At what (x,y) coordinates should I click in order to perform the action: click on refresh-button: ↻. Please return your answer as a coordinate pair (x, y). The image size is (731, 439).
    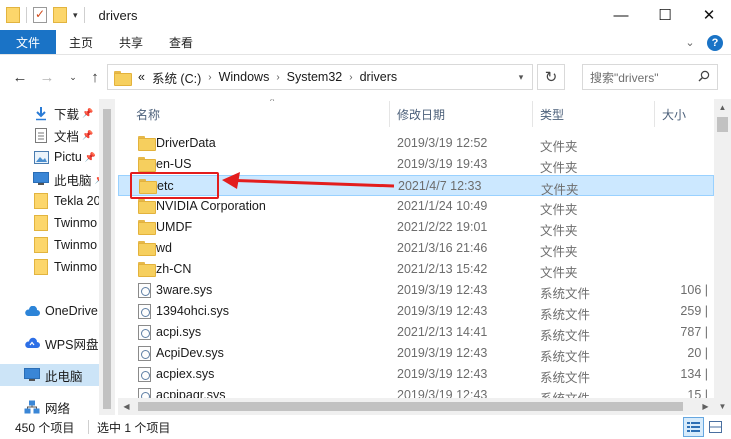
    Looking at the image, I should click on (551, 77).